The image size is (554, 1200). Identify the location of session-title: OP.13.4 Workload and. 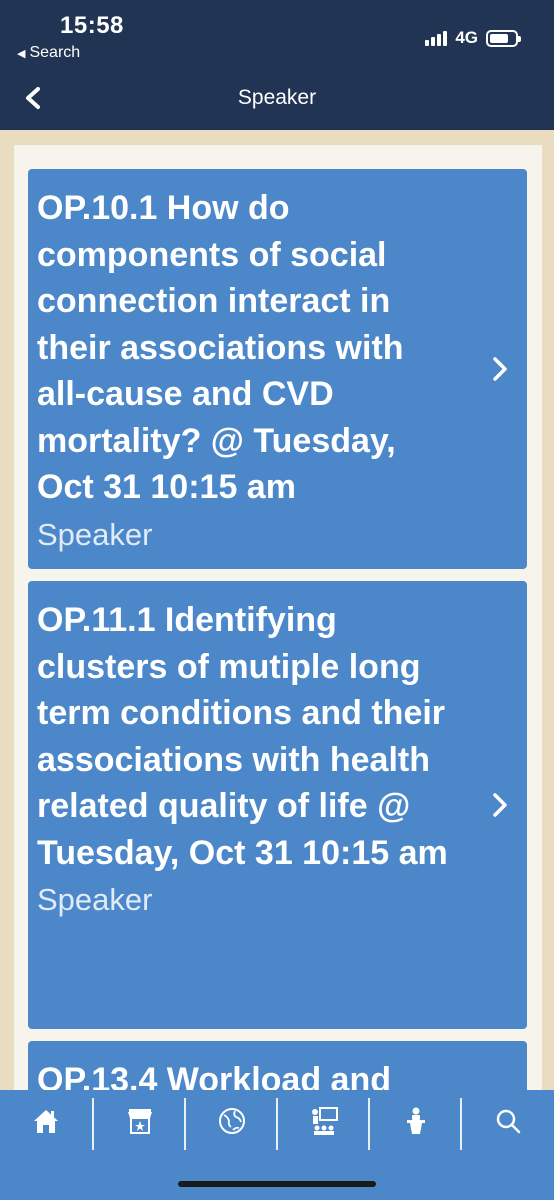
(214, 1075).